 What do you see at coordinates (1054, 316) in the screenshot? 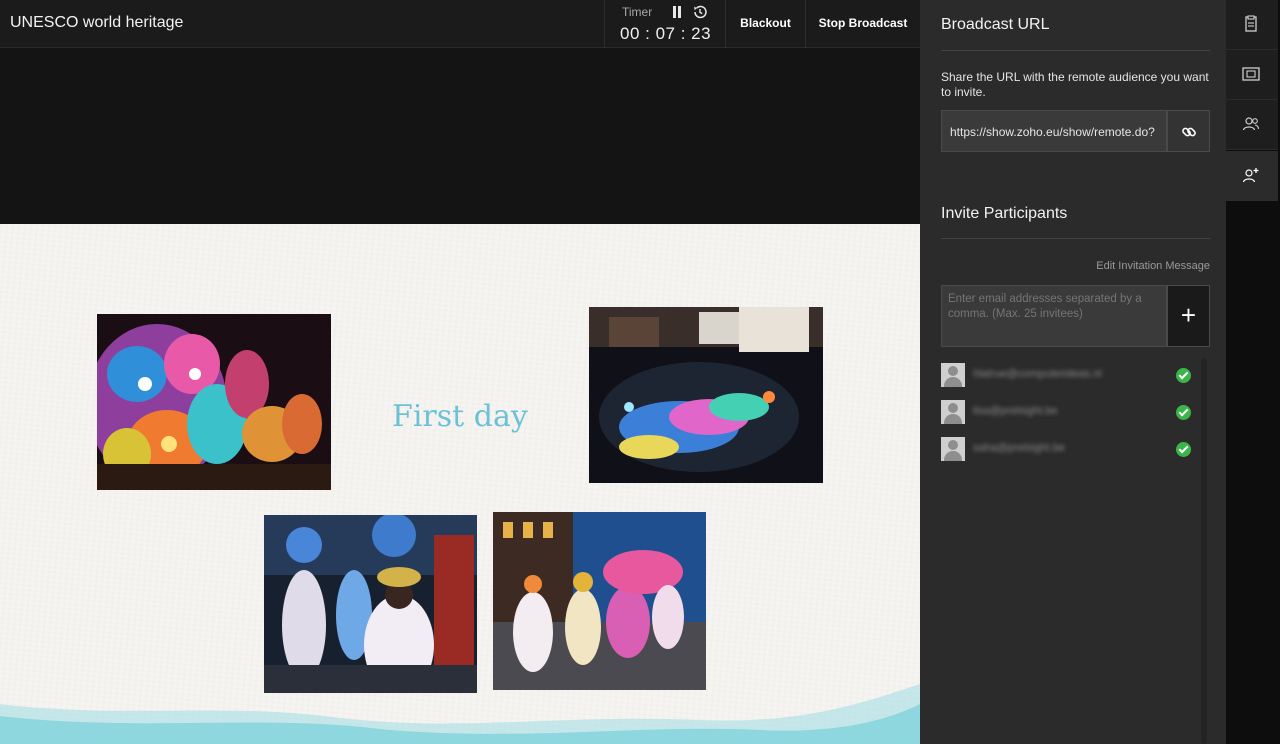
I see `invite-email-input` at bounding box center [1054, 316].